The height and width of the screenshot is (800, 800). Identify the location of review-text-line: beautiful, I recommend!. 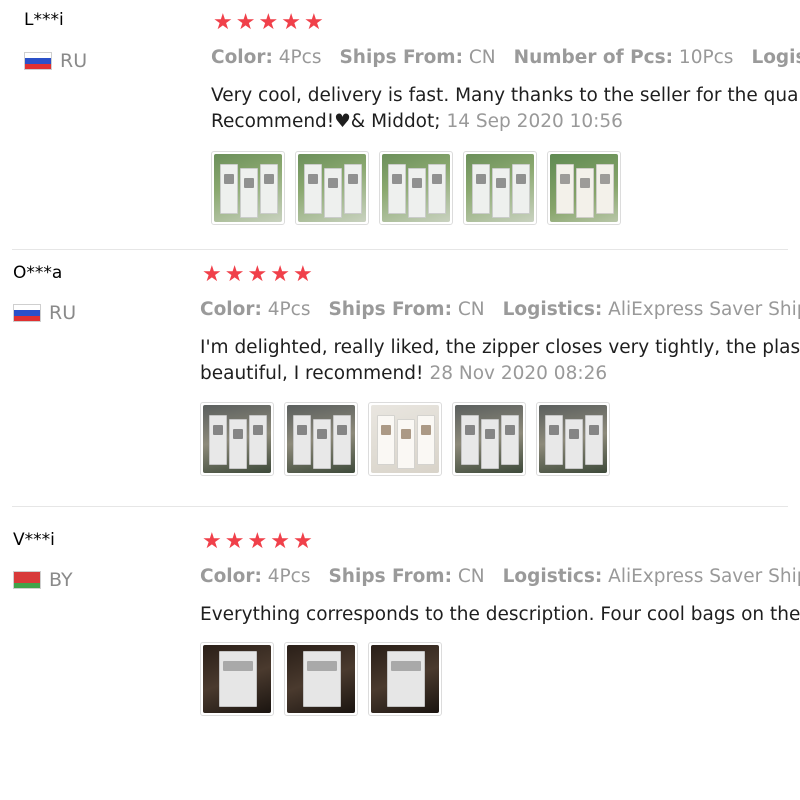
(312, 373).